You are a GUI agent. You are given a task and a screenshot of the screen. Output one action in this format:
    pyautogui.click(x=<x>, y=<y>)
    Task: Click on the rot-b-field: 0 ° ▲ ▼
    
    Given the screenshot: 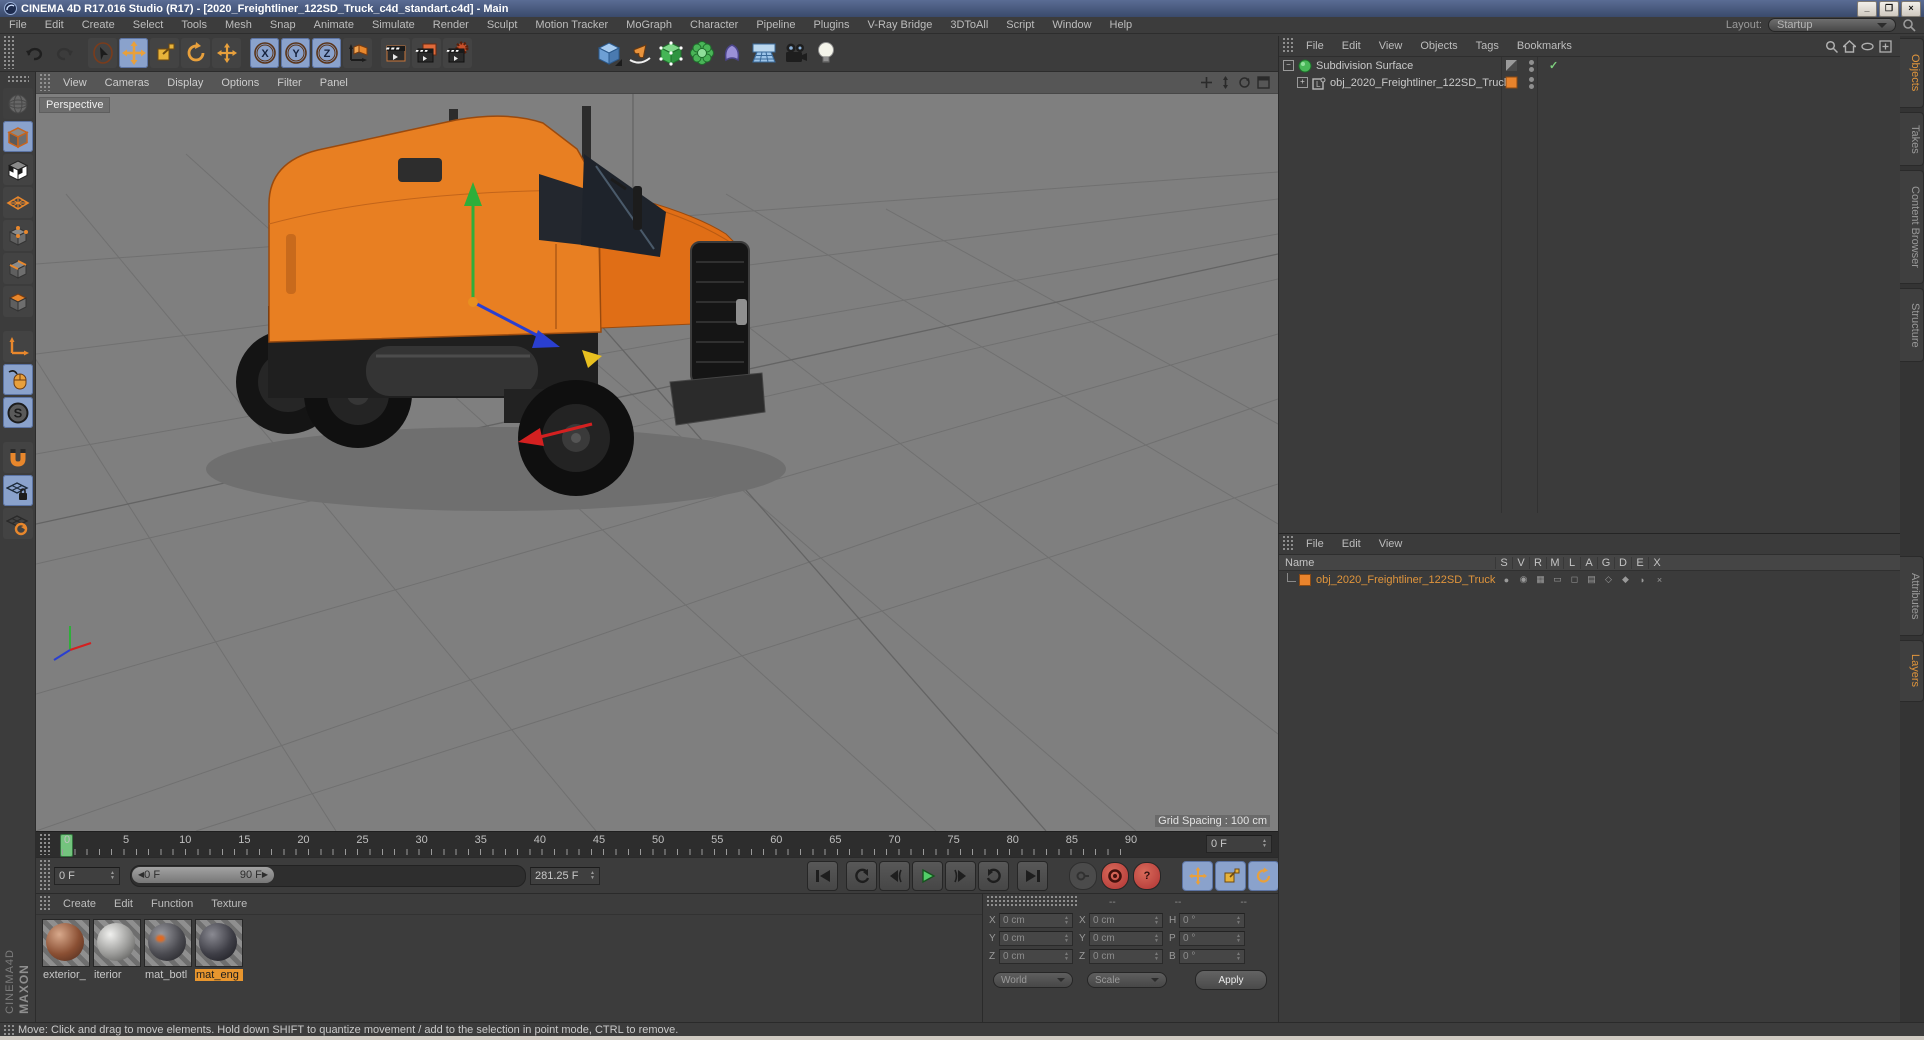 What is the action you would take?
    pyautogui.click(x=1212, y=956)
    